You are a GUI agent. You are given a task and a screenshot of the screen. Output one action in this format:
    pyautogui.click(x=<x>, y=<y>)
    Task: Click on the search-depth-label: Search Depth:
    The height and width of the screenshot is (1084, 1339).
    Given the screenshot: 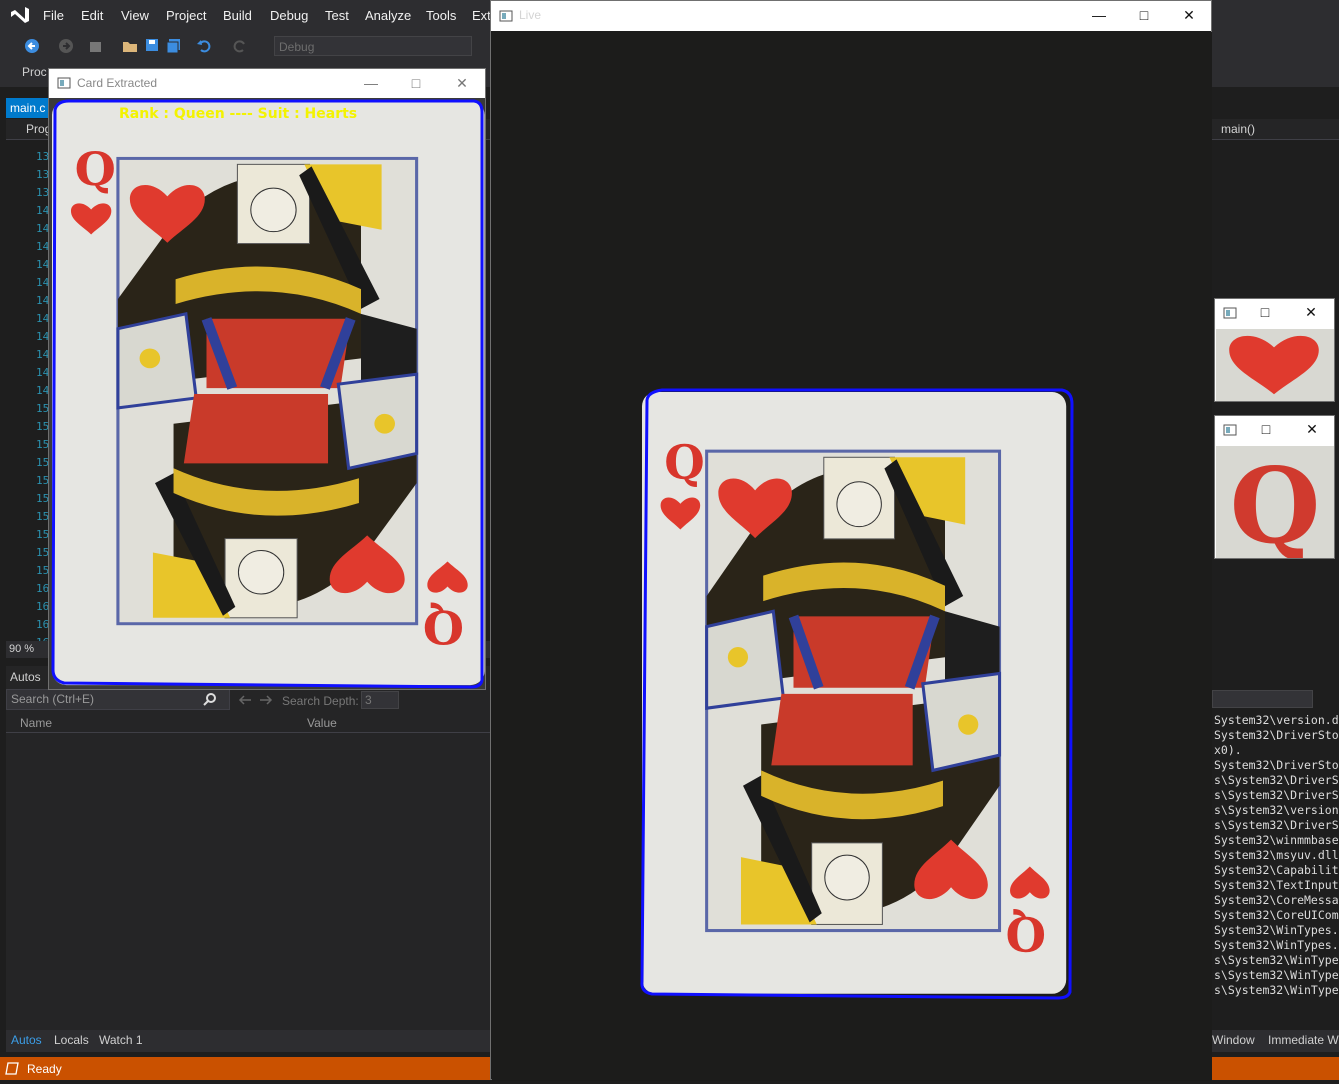 What is the action you would take?
    pyautogui.click(x=320, y=701)
    